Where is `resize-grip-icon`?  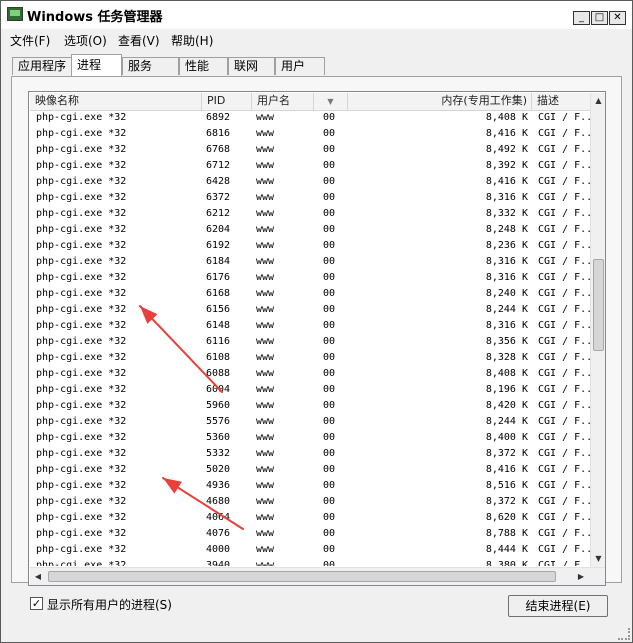 resize-grip-icon is located at coordinates (624, 634).